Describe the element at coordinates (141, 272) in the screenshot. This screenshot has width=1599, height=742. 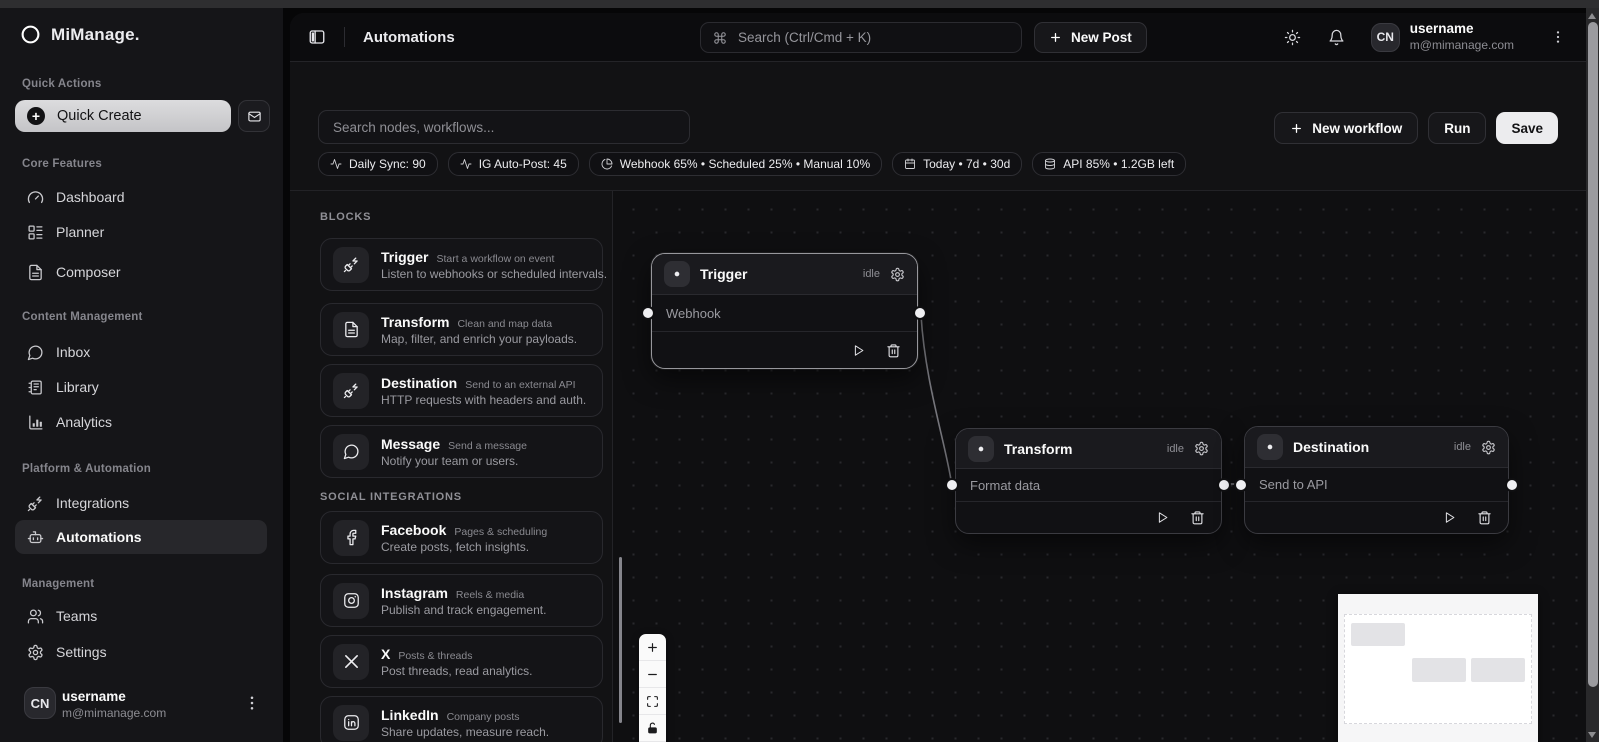
I see `sidebar-item-composer: Composer` at that location.